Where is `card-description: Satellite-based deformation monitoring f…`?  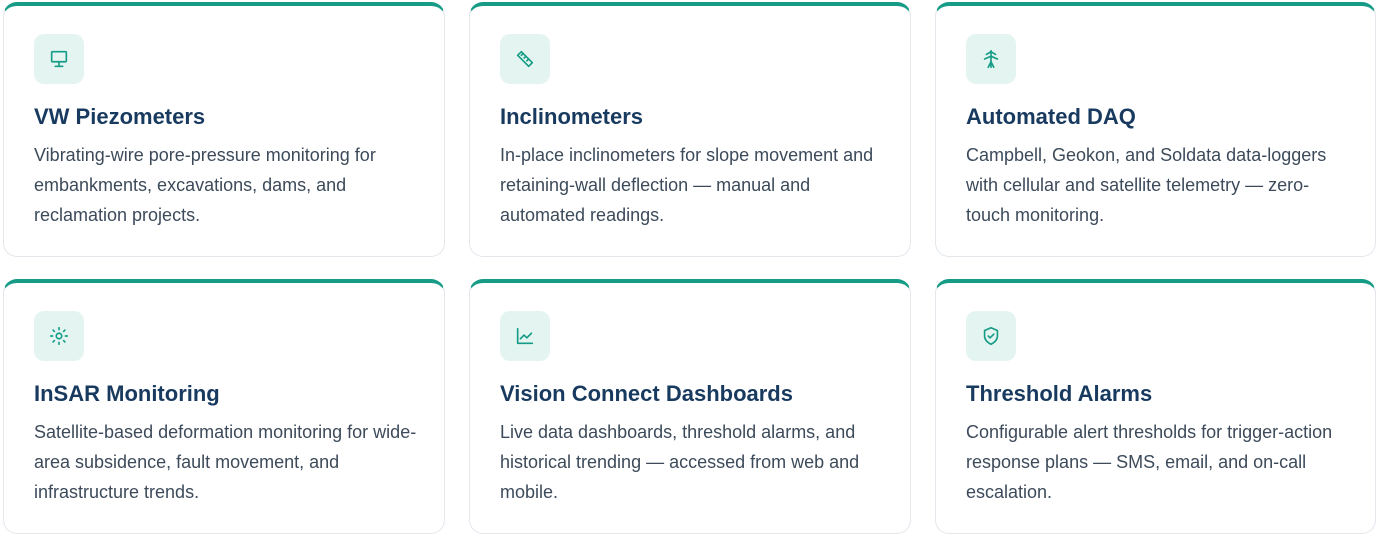 card-description: Satellite-based deformation monitoring f… is located at coordinates (225, 462).